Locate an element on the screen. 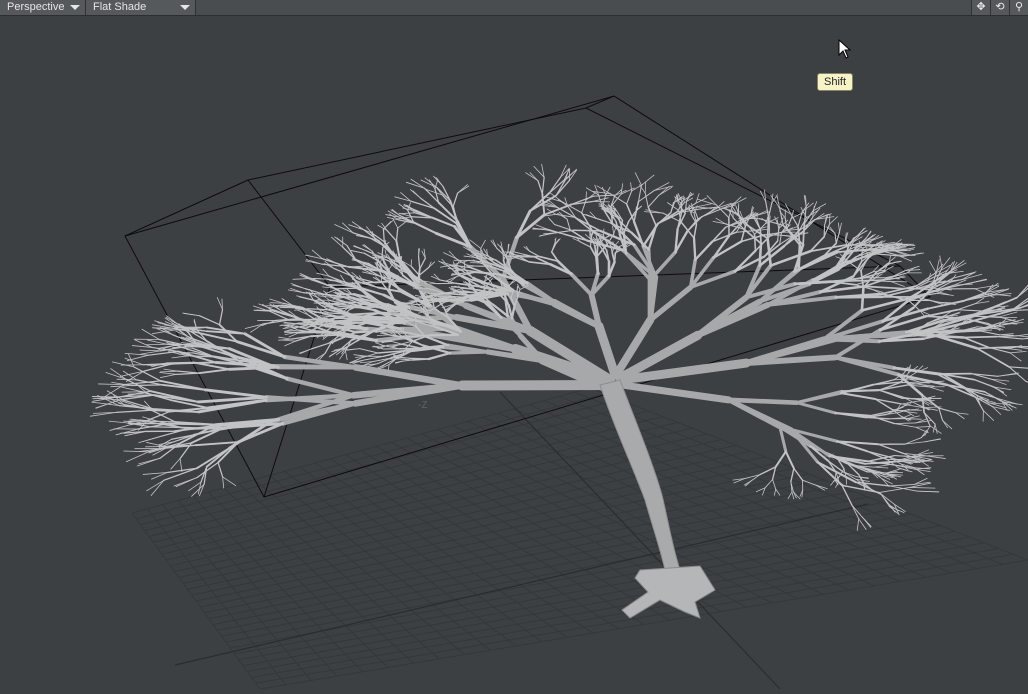 The image size is (1028, 694). zoom-icon: ⚲ is located at coordinates (1018, 7).